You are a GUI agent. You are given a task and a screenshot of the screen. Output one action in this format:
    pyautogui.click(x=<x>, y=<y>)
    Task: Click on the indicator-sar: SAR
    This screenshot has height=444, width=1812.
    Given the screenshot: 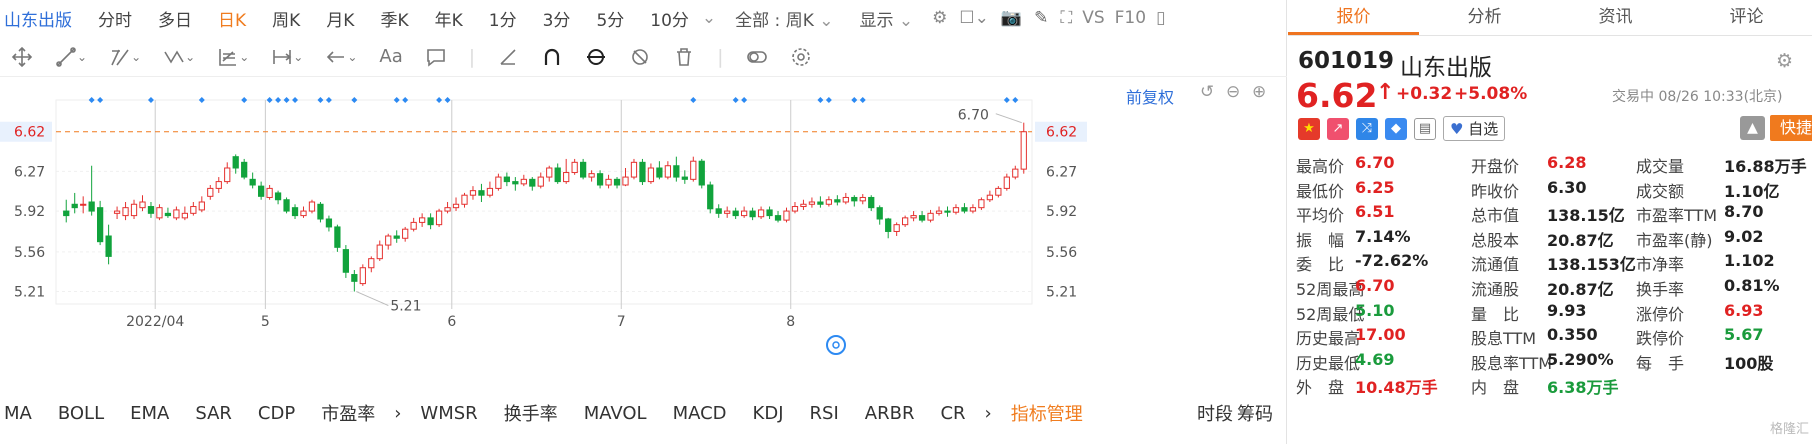 What is the action you would take?
    pyautogui.click(x=213, y=413)
    